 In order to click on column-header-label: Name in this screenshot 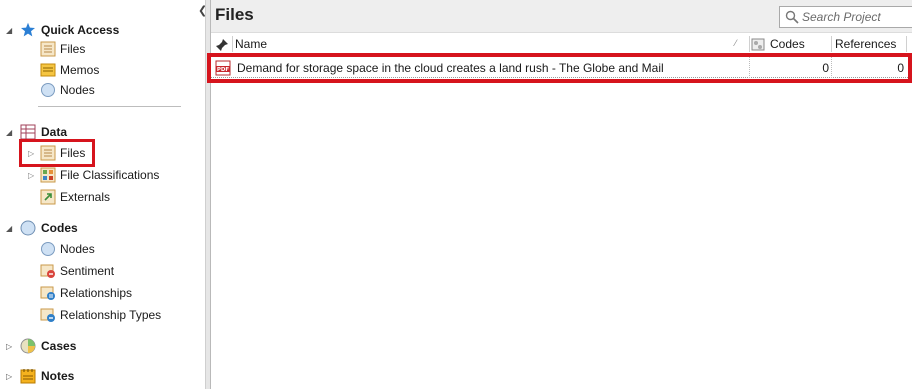, I will do `click(251, 44)`.